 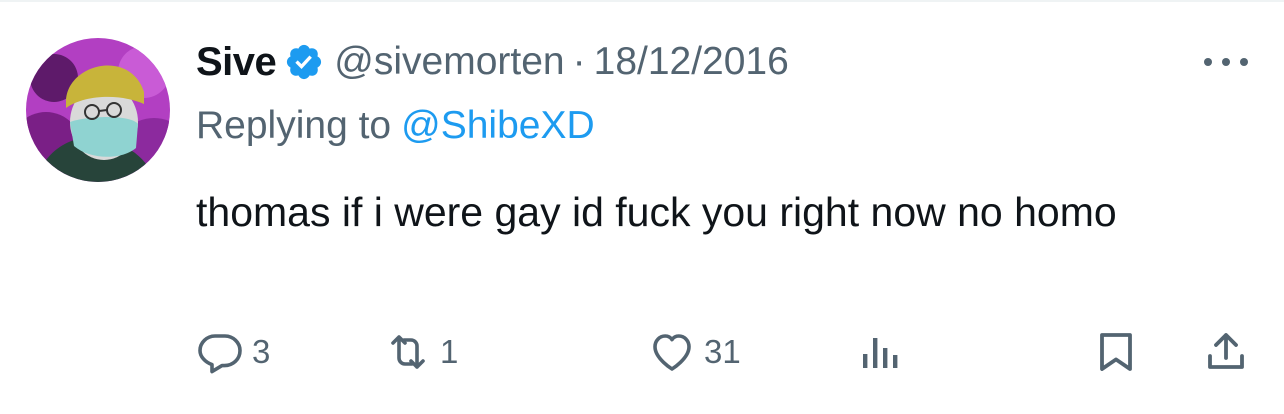 I want to click on tweet-header: Sive @sivemorten · 18/12/2016, so click(x=492, y=62).